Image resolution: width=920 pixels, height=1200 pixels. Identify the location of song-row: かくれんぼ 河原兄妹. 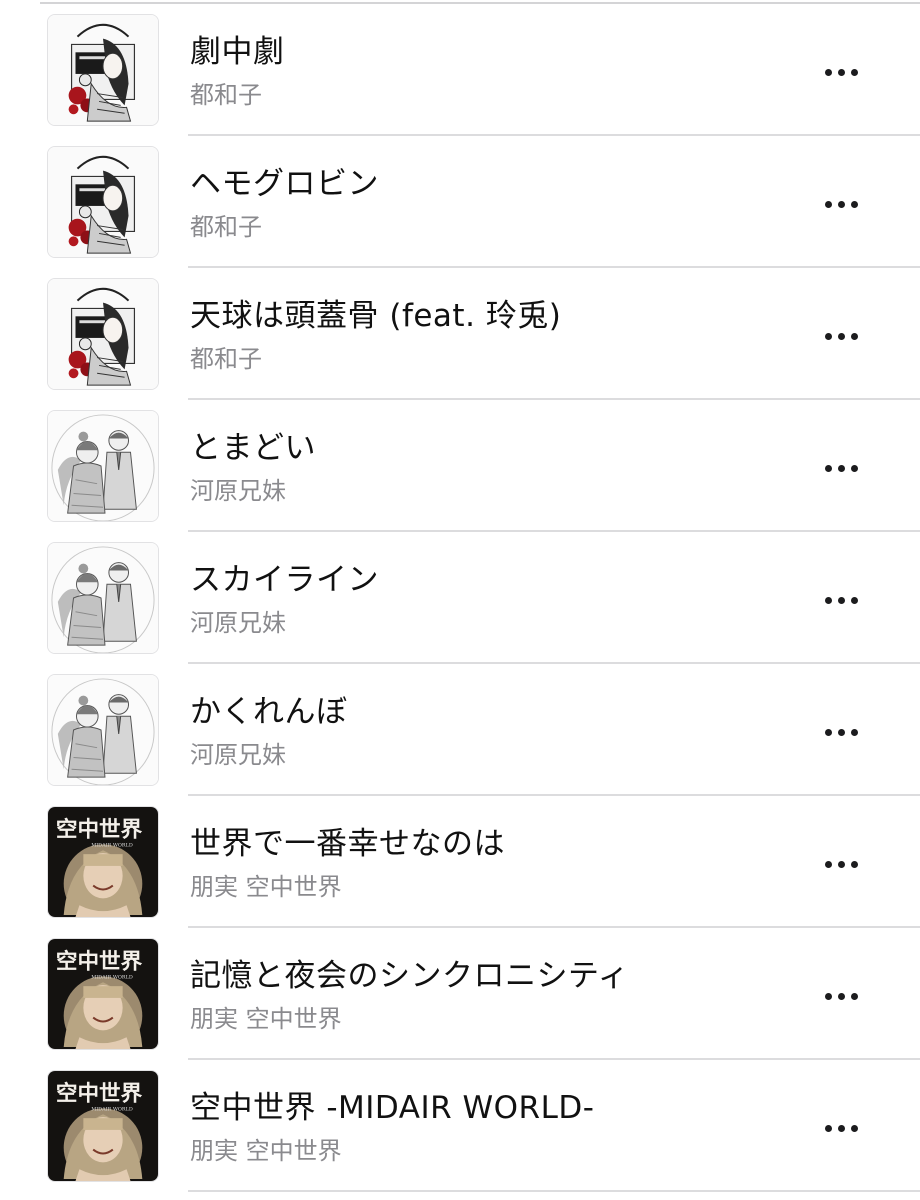
(460, 730).